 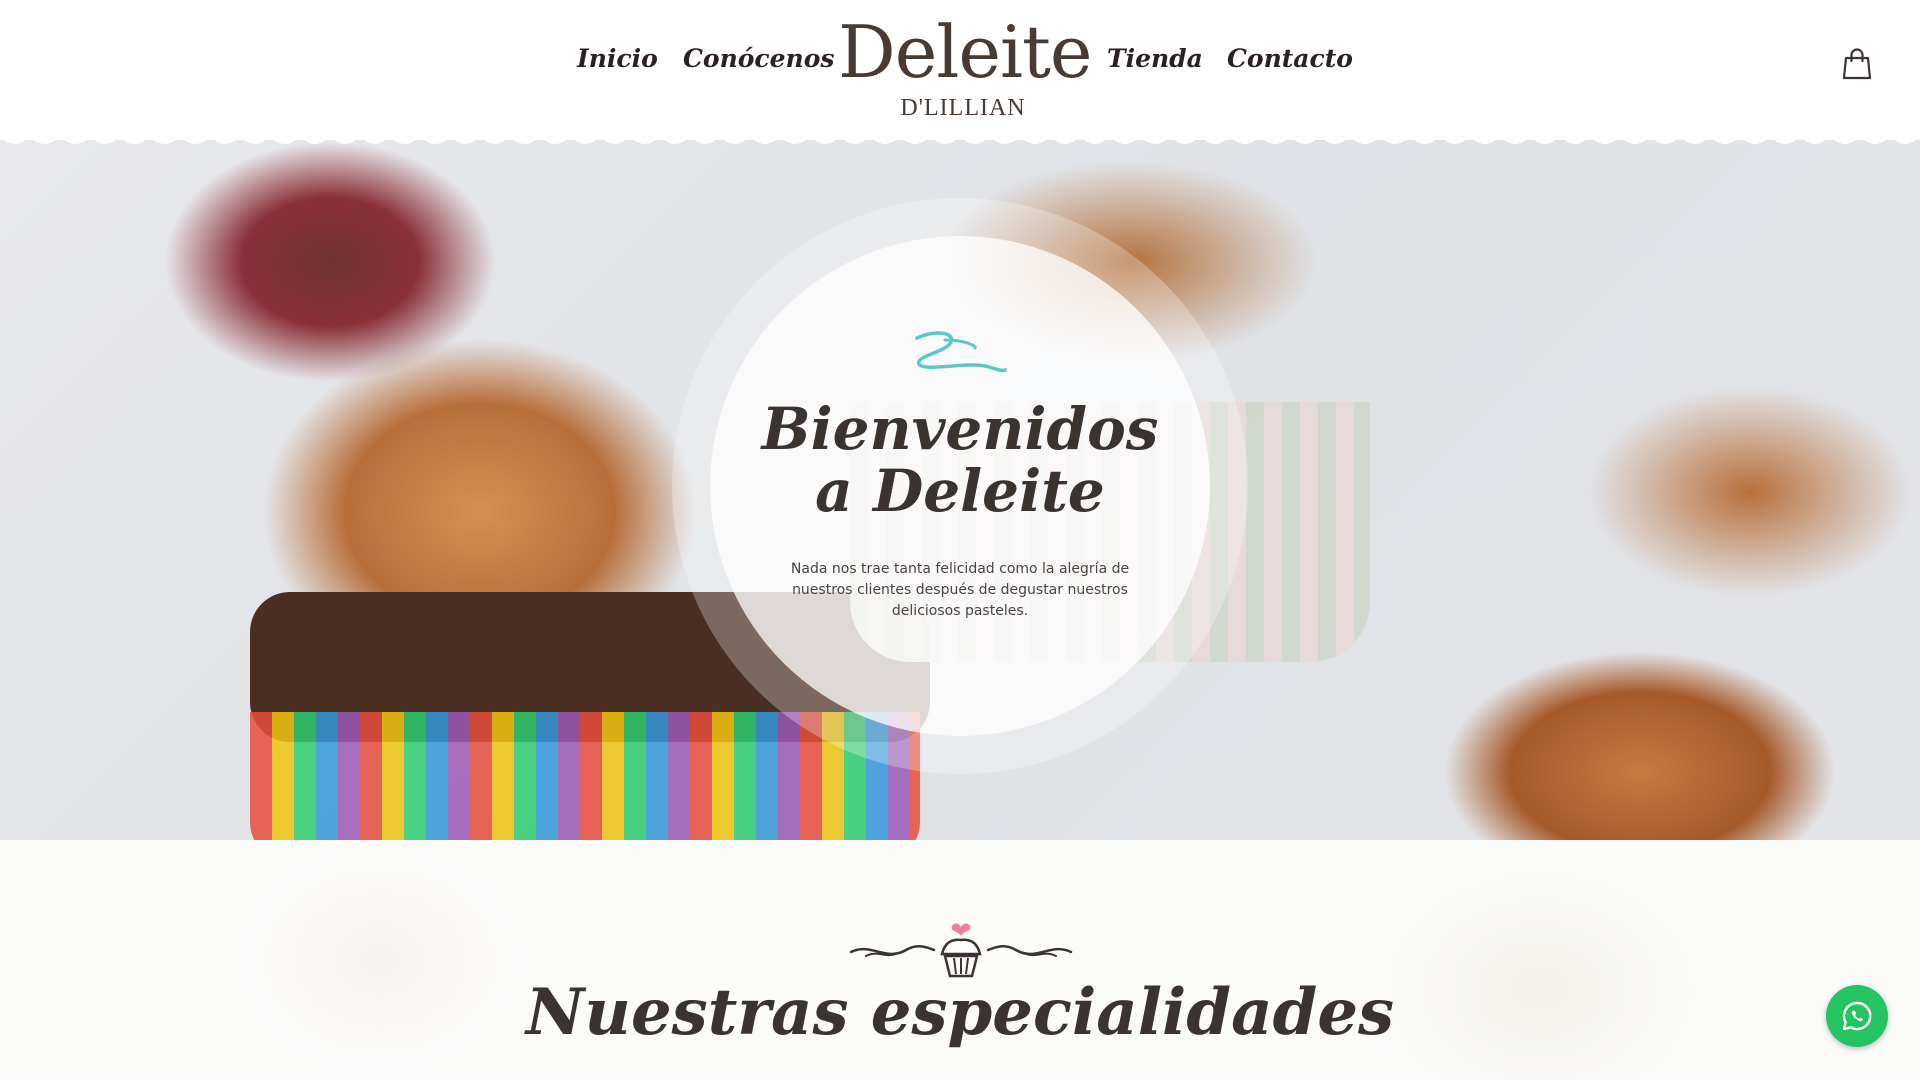 I want to click on logo-wordmark: Deleite, so click(x=965, y=52).